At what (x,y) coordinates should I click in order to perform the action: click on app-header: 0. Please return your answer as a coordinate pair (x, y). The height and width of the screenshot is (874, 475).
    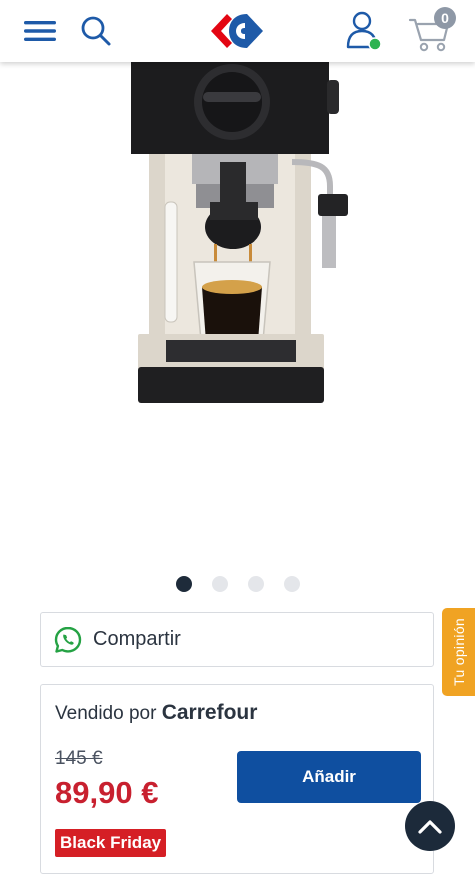
    Looking at the image, I should click on (237, 31).